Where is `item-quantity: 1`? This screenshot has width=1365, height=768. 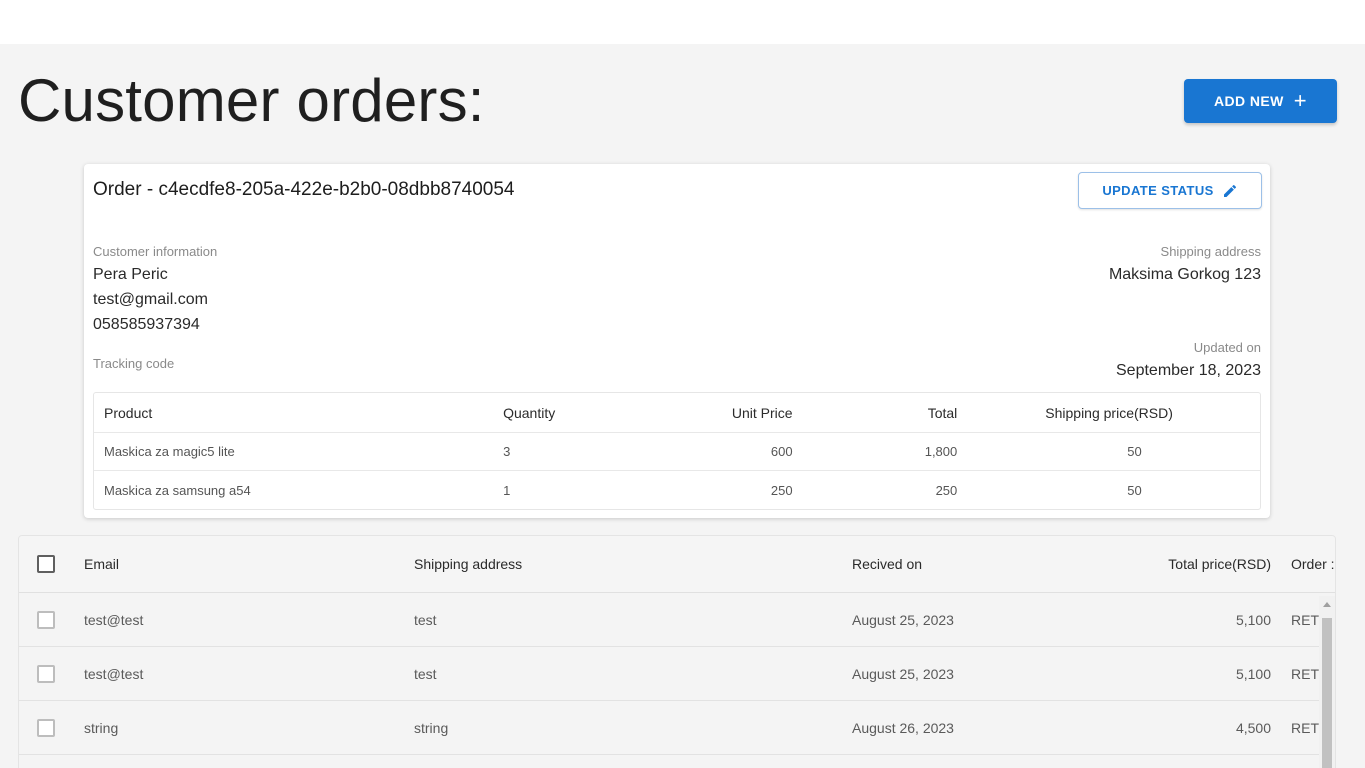
item-quantity: 1 is located at coordinates (507, 490).